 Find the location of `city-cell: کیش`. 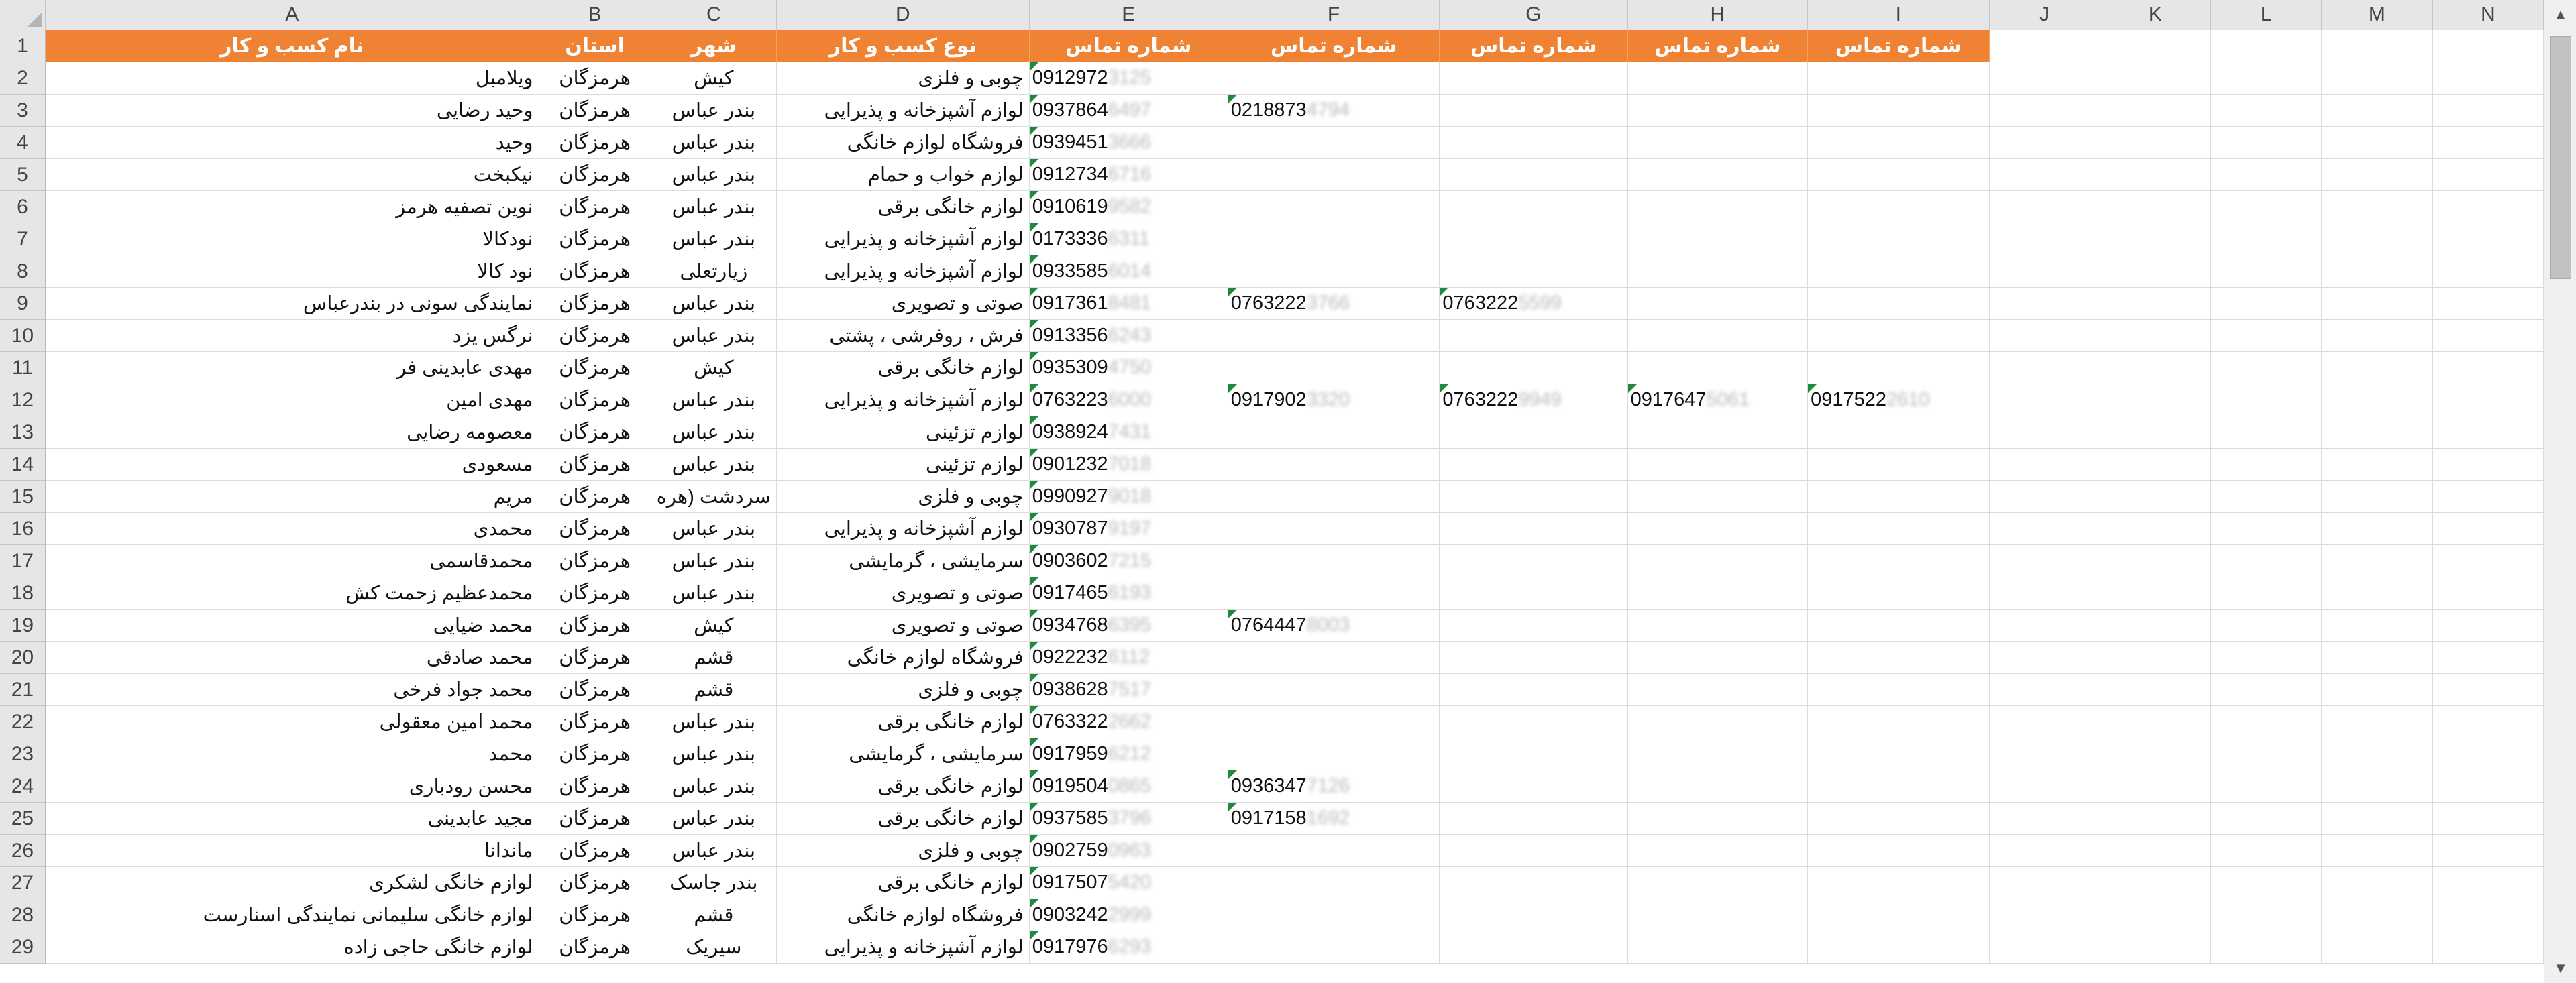

city-cell: کیش is located at coordinates (714, 368).